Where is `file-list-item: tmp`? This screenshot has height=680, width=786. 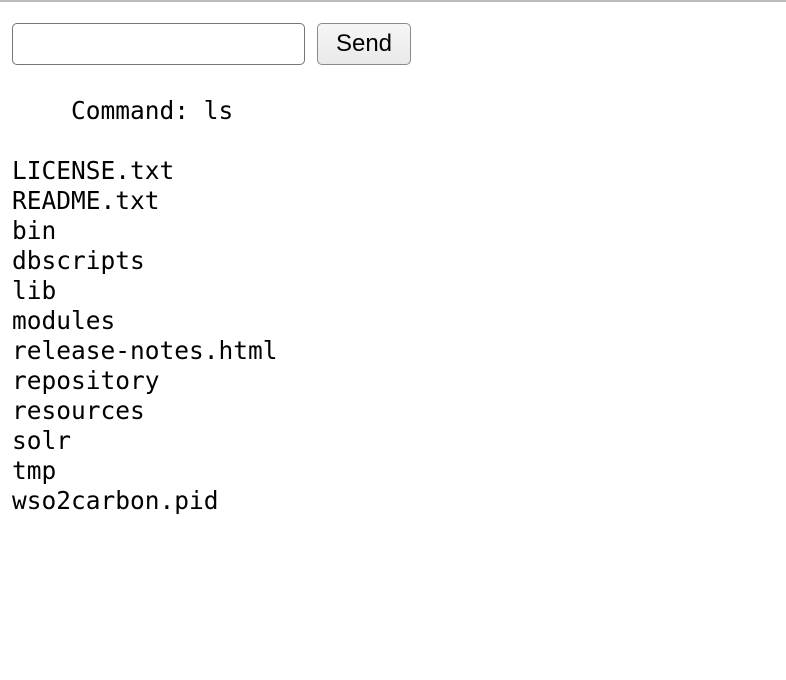 file-list-item: tmp is located at coordinates (34, 470).